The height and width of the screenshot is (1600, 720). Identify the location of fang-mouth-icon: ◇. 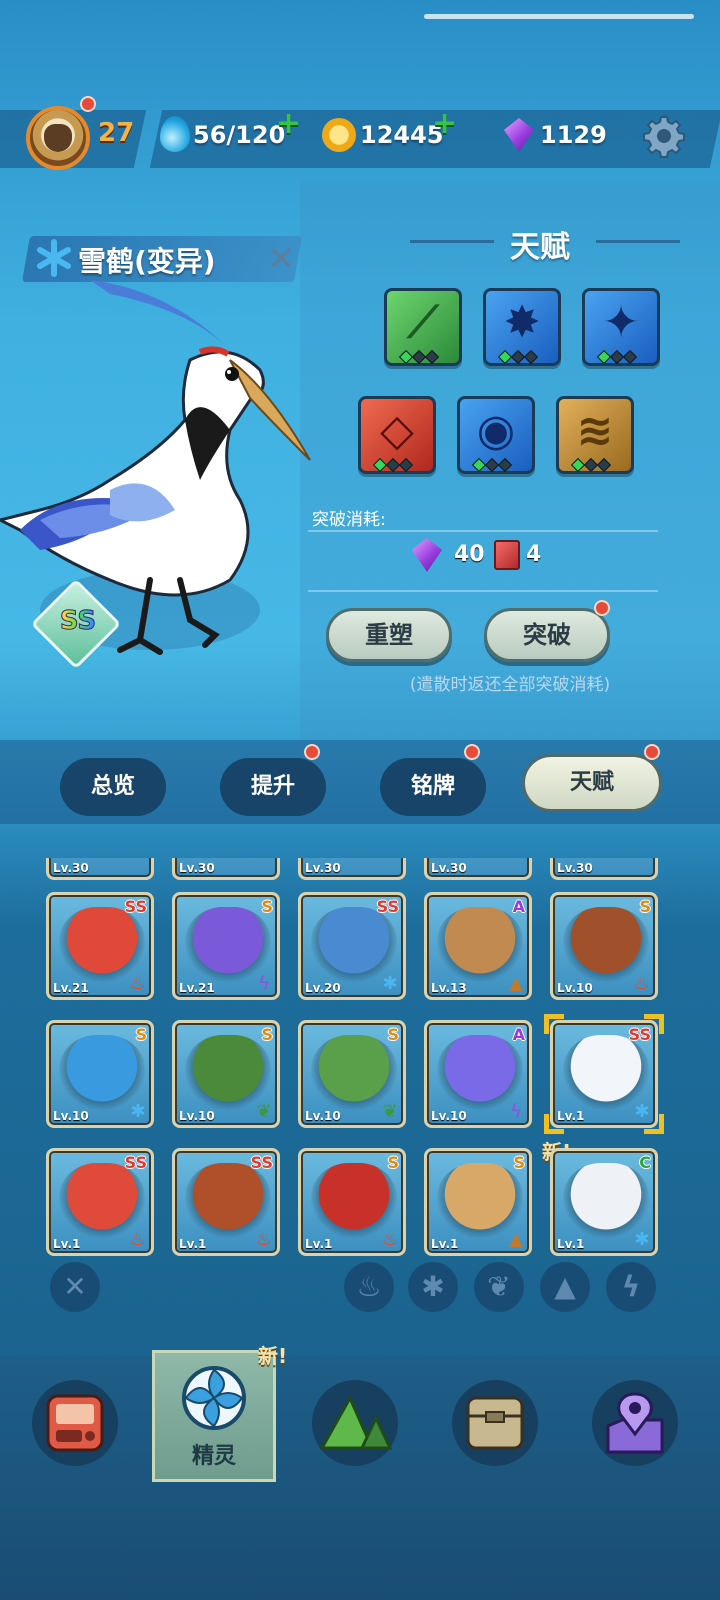
(397, 430).